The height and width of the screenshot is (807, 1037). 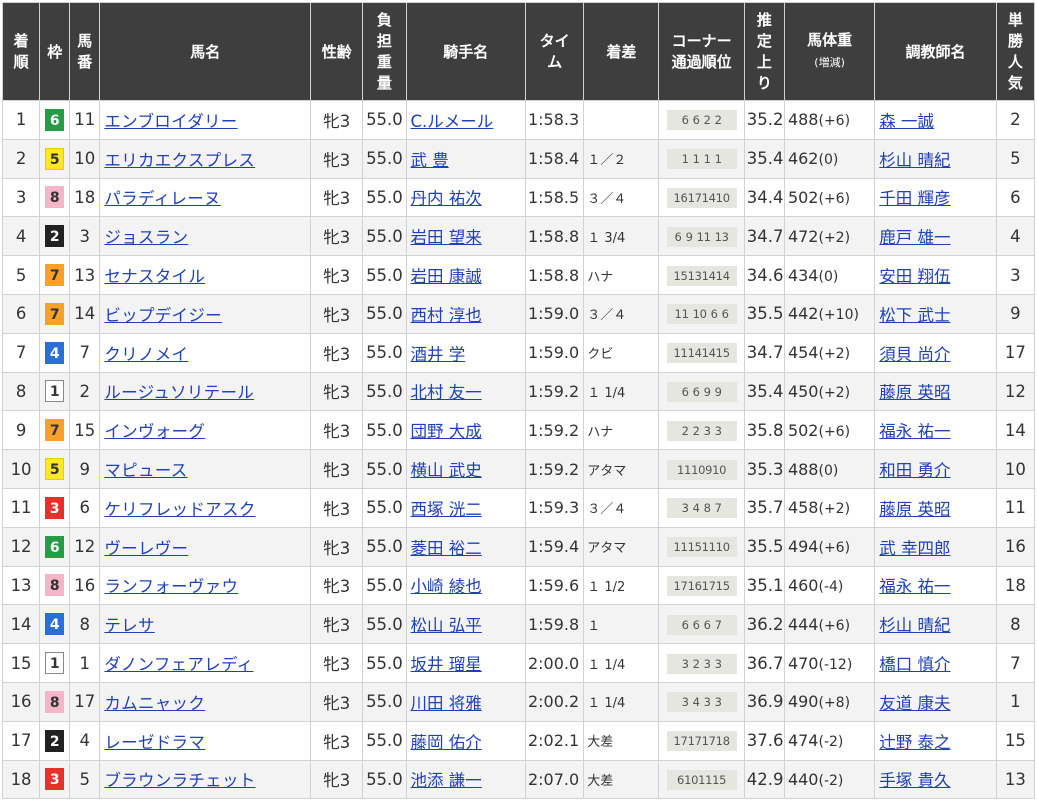 I want to click on corner-cell: 3487, so click(x=701, y=507).